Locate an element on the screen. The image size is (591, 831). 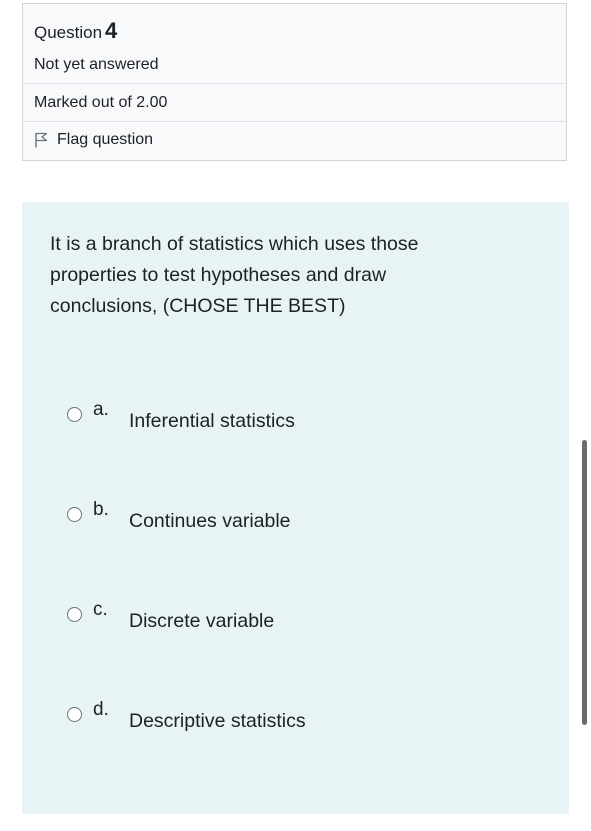
option-letter: b. is located at coordinates (101, 509).